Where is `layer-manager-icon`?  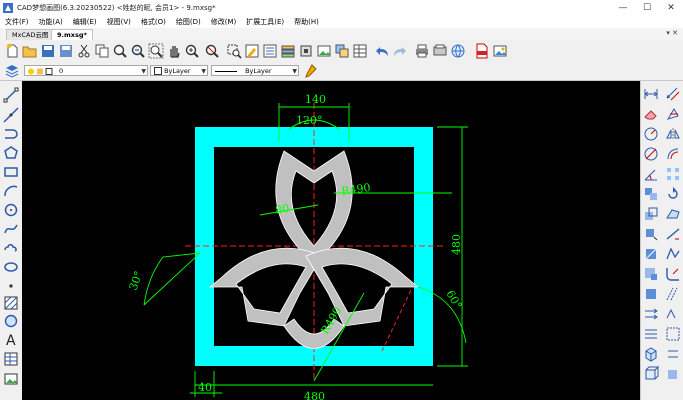
layer-manager-icon is located at coordinates (12, 71).